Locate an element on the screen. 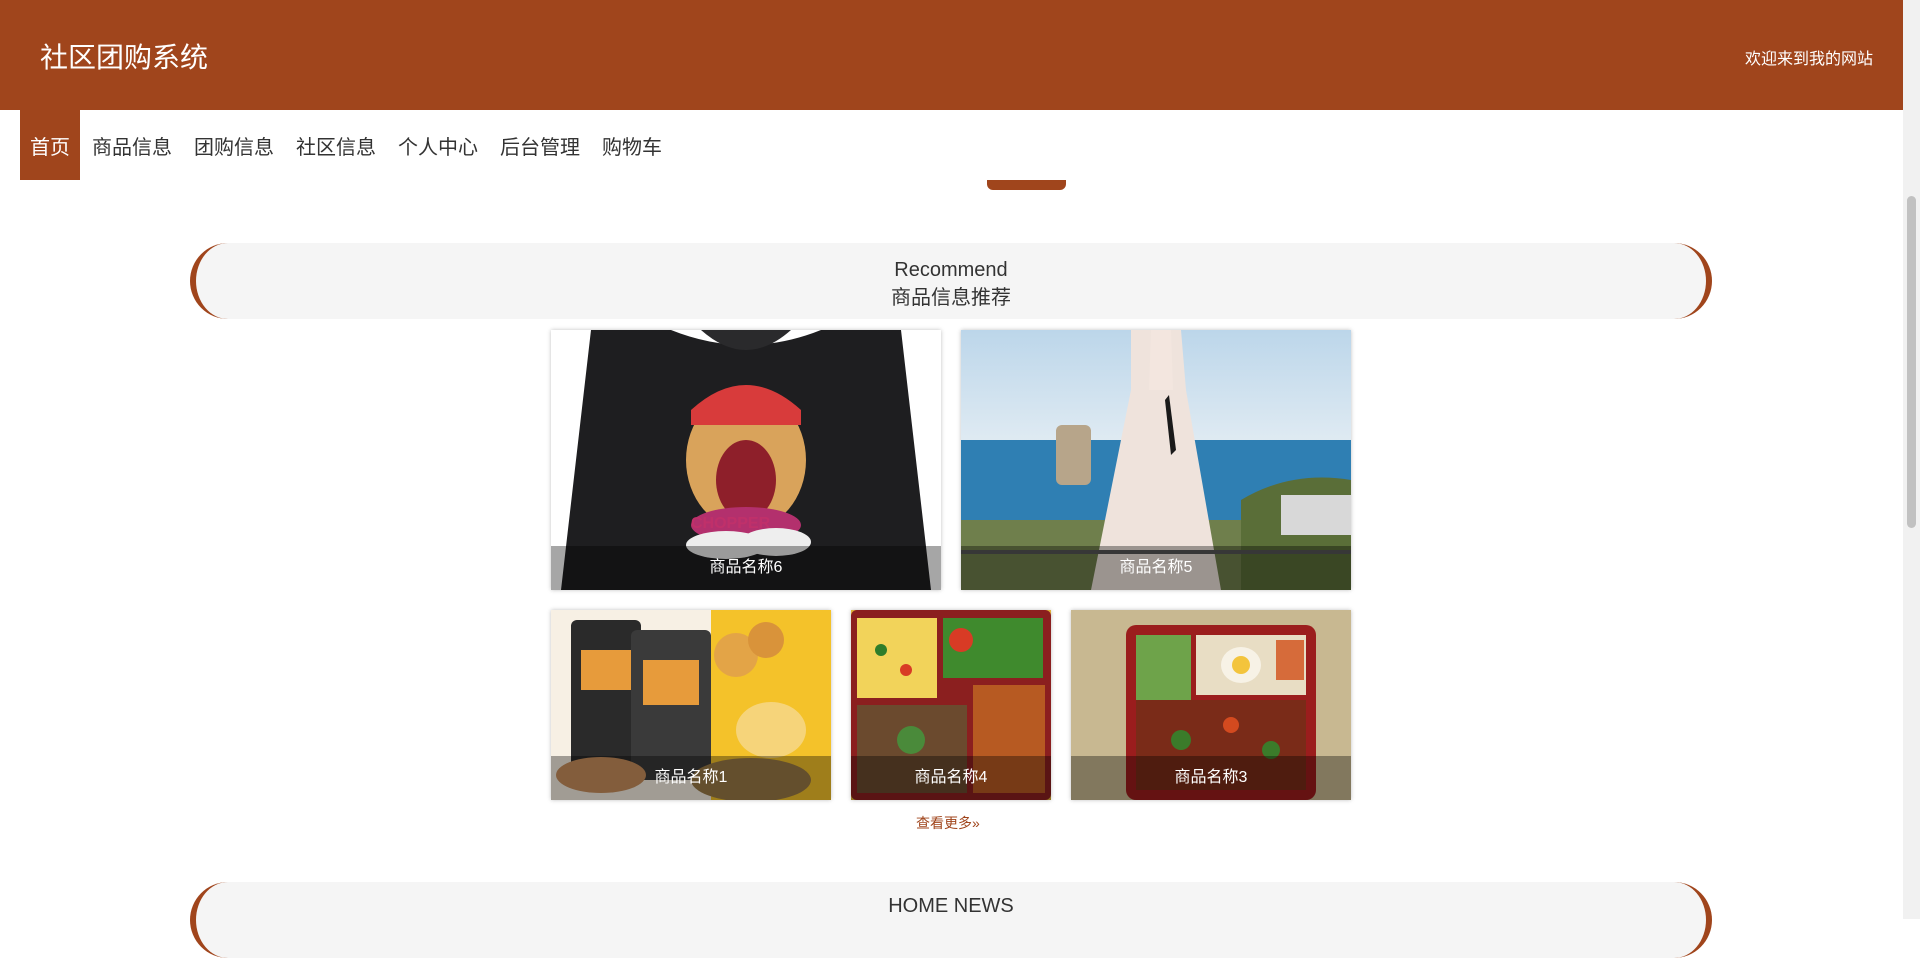 The width and height of the screenshot is (1920, 958). nav-item-admin: 后台管理 is located at coordinates (540, 145).